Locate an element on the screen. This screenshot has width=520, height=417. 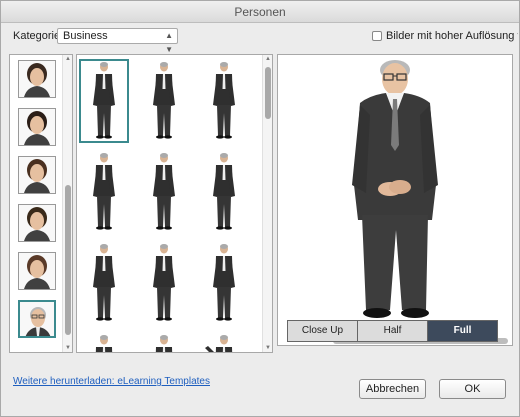
view-mode-segmented: Close Up Half Full is located at coordinates (392, 331).